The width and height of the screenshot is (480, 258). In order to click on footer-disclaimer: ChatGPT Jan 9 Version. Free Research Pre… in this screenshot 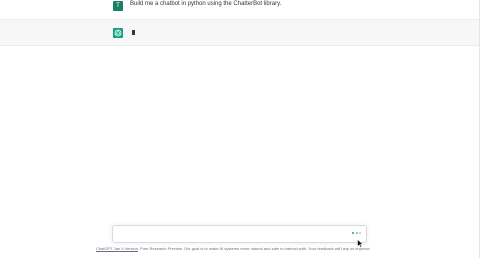, I will do `click(241, 248)`.